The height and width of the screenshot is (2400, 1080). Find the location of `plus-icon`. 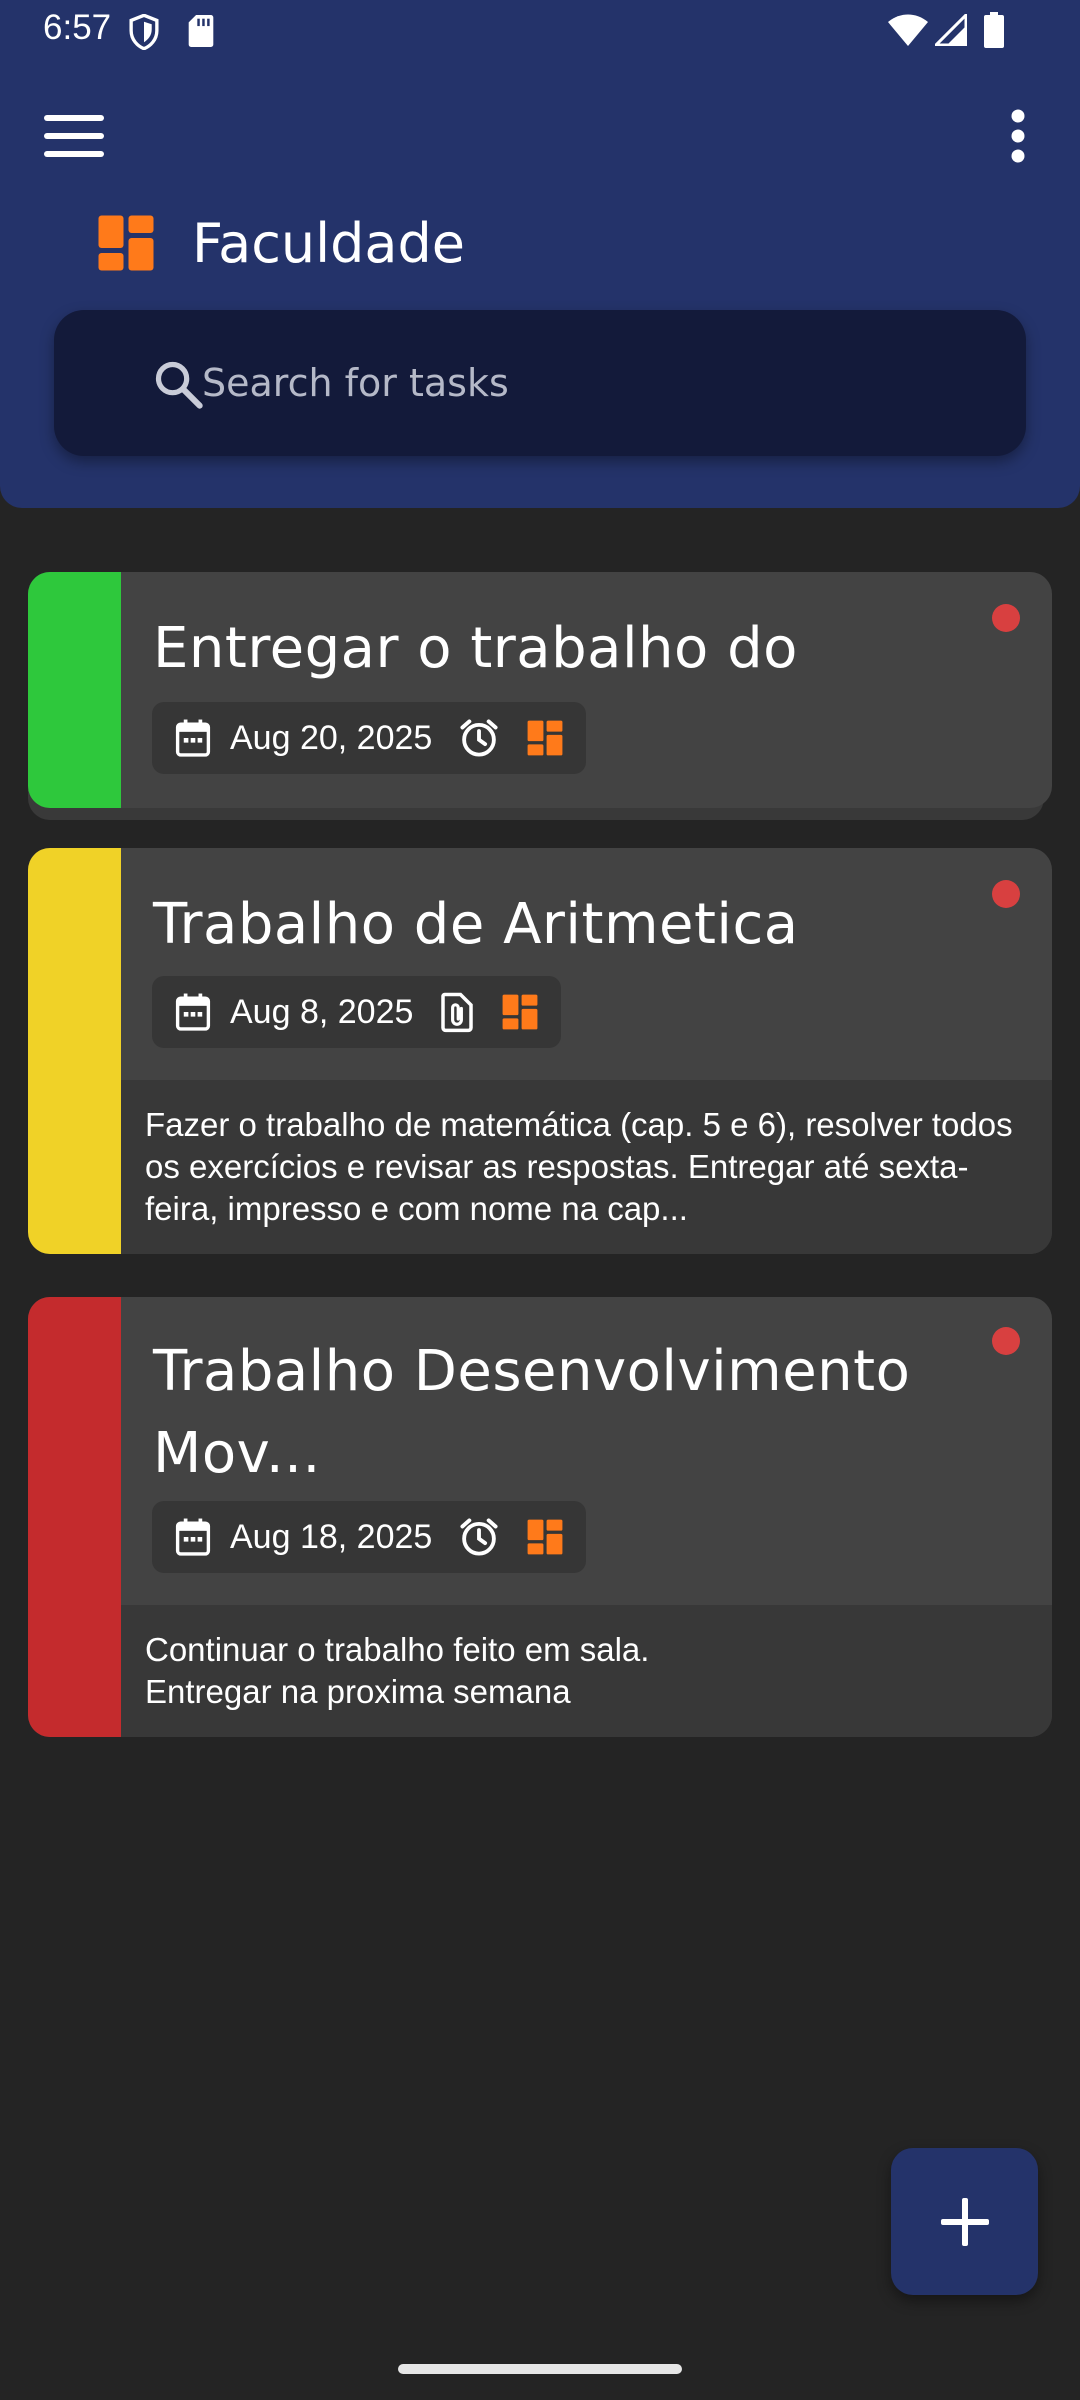

plus-icon is located at coordinates (965, 2222).